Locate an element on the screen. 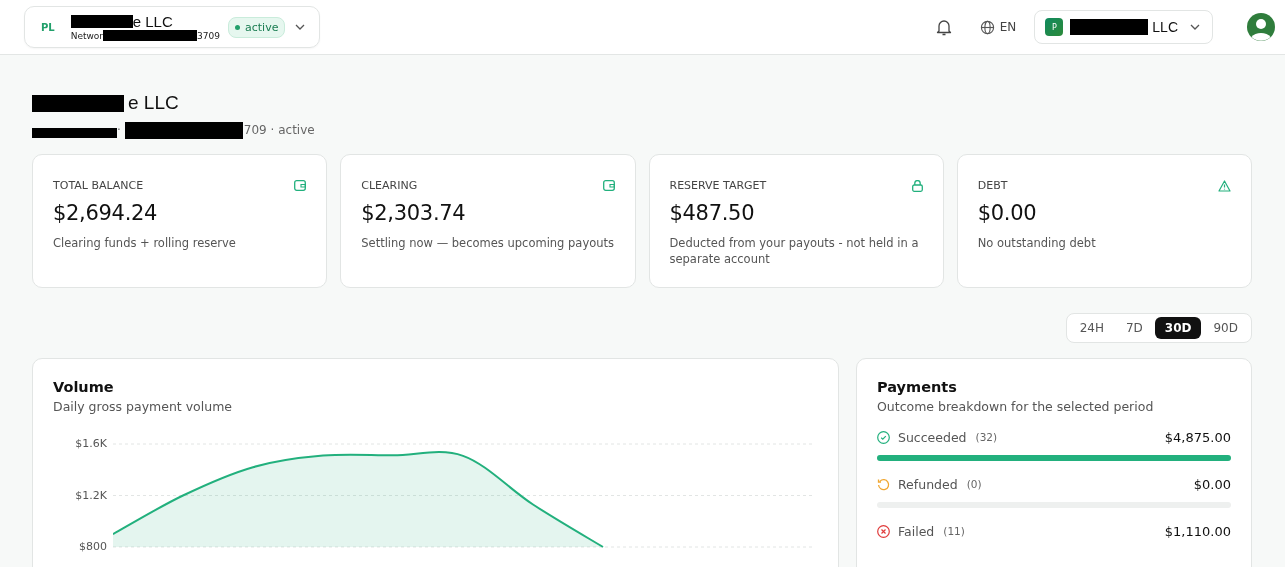 This screenshot has width=1285, height=567. stat-value: $487.50 is located at coordinates (712, 213).